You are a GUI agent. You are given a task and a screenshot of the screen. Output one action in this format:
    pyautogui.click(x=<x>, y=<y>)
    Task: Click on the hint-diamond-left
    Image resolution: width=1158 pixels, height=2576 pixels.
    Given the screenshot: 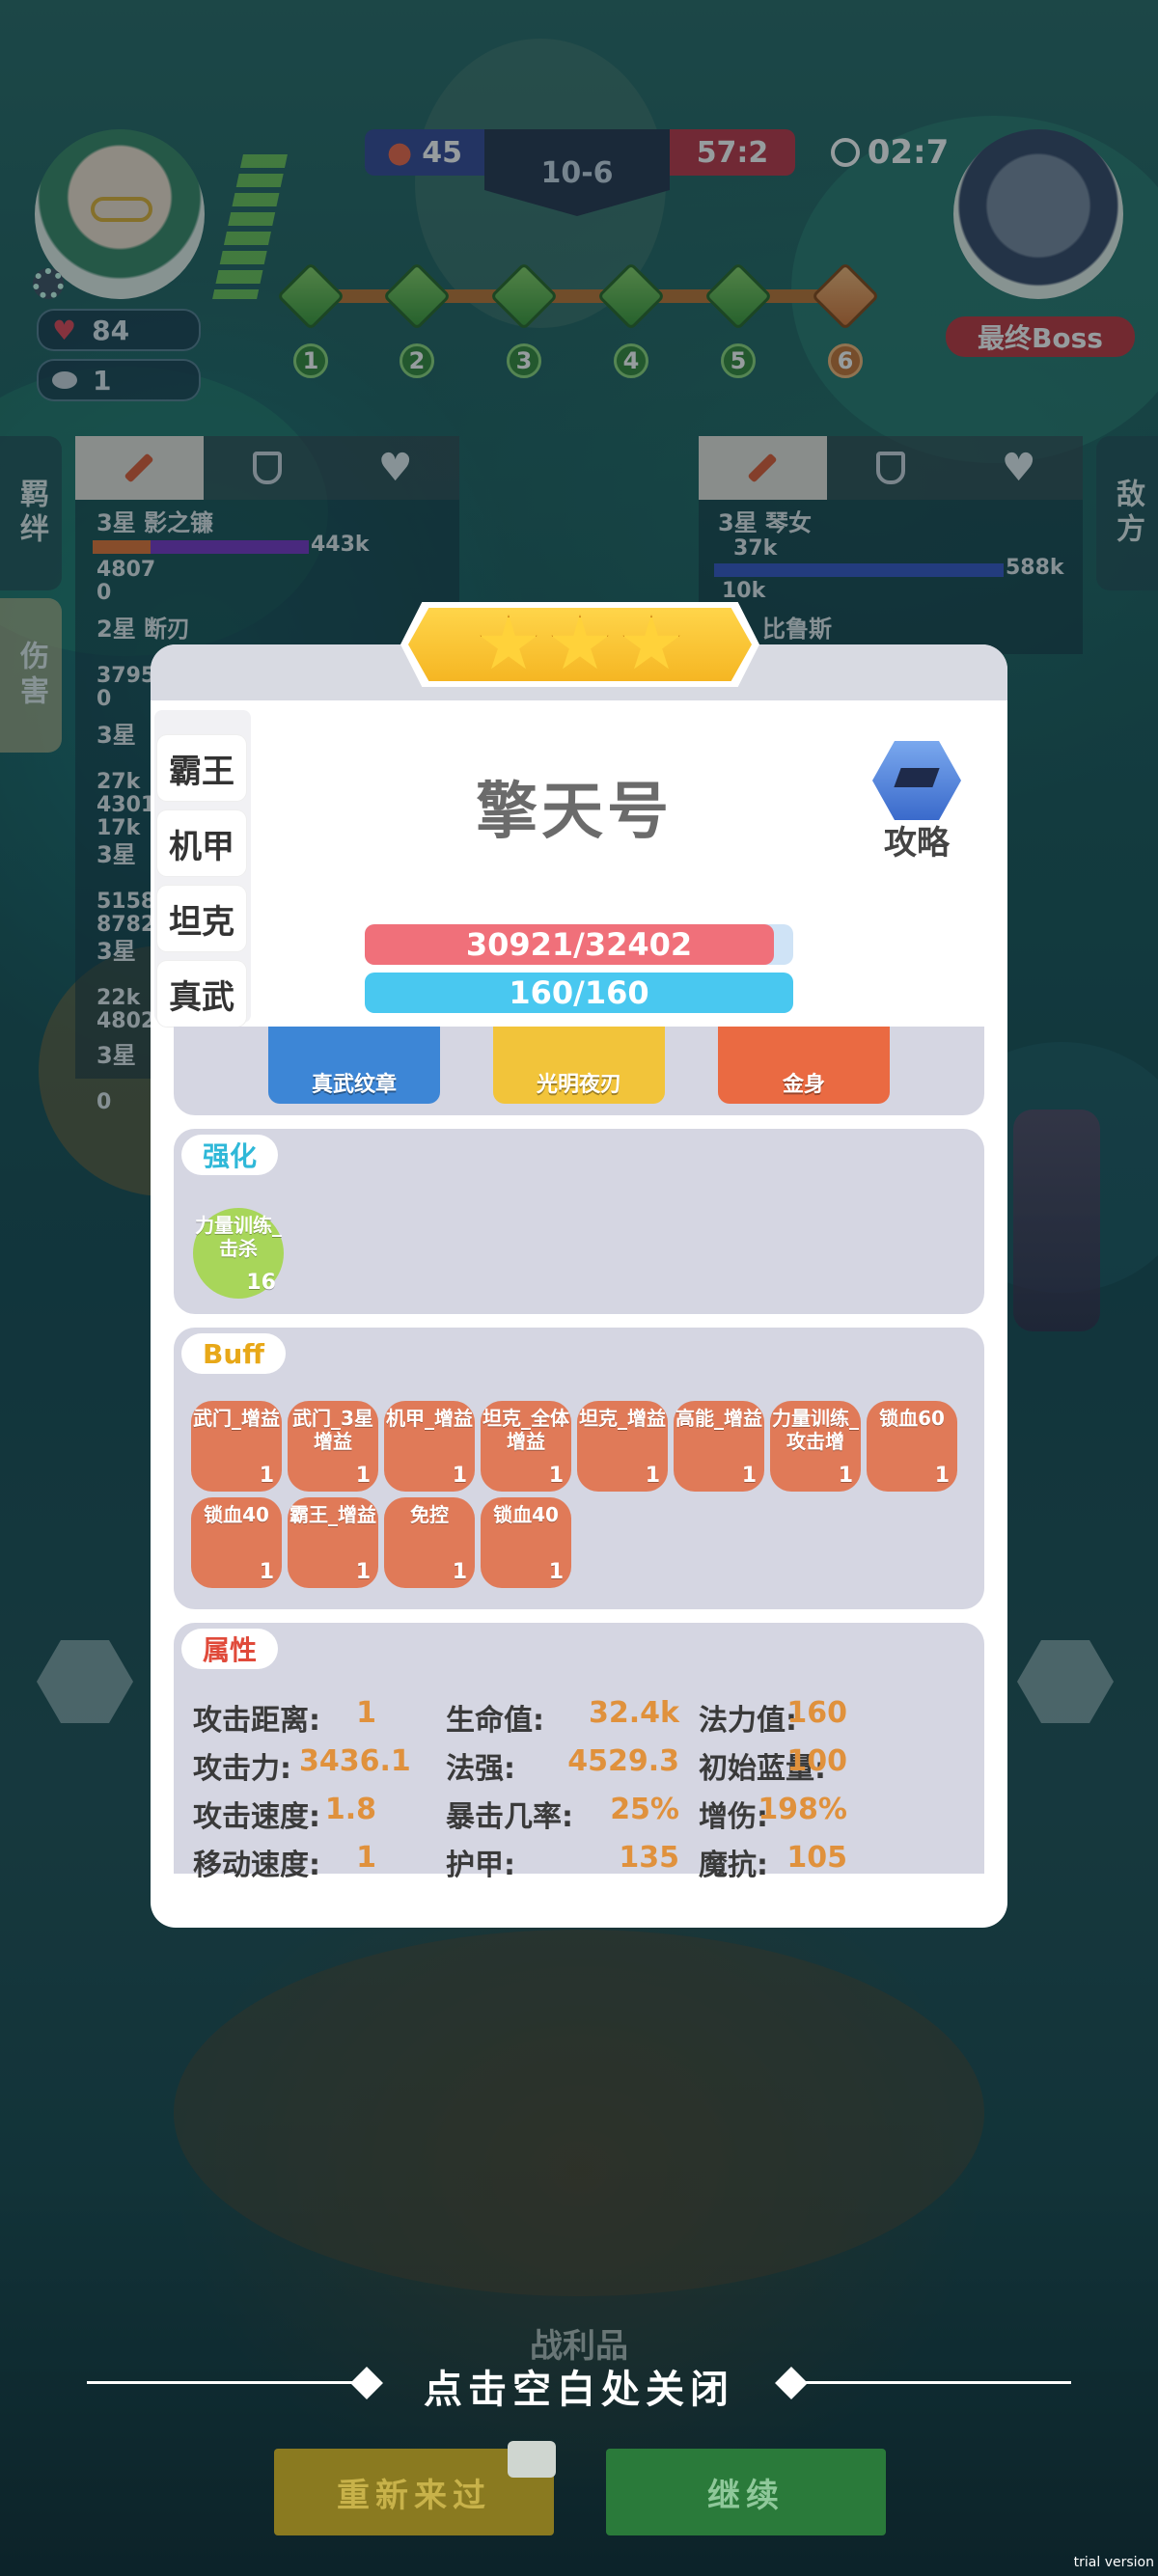 What is the action you would take?
    pyautogui.click(x=366, y=2383)
    